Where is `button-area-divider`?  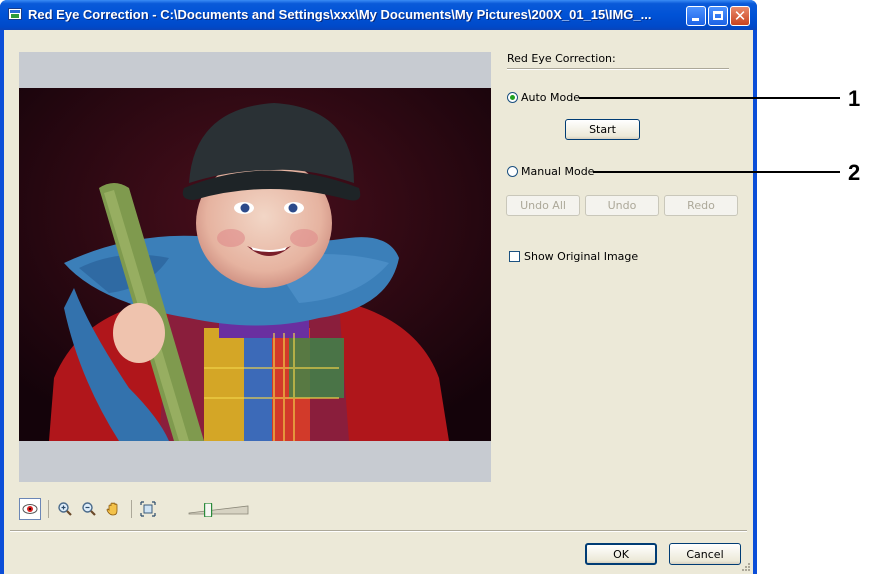 button-area-divider is located at coordinates (378, 531).